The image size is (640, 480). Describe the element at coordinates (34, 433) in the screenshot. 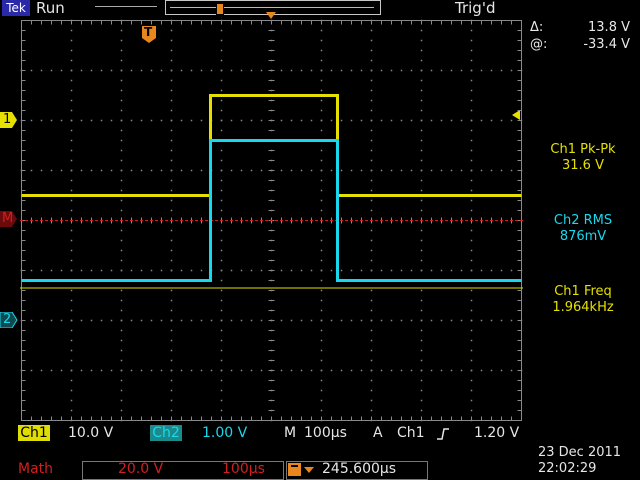

I see `ch1-label: Ch1` at that location.